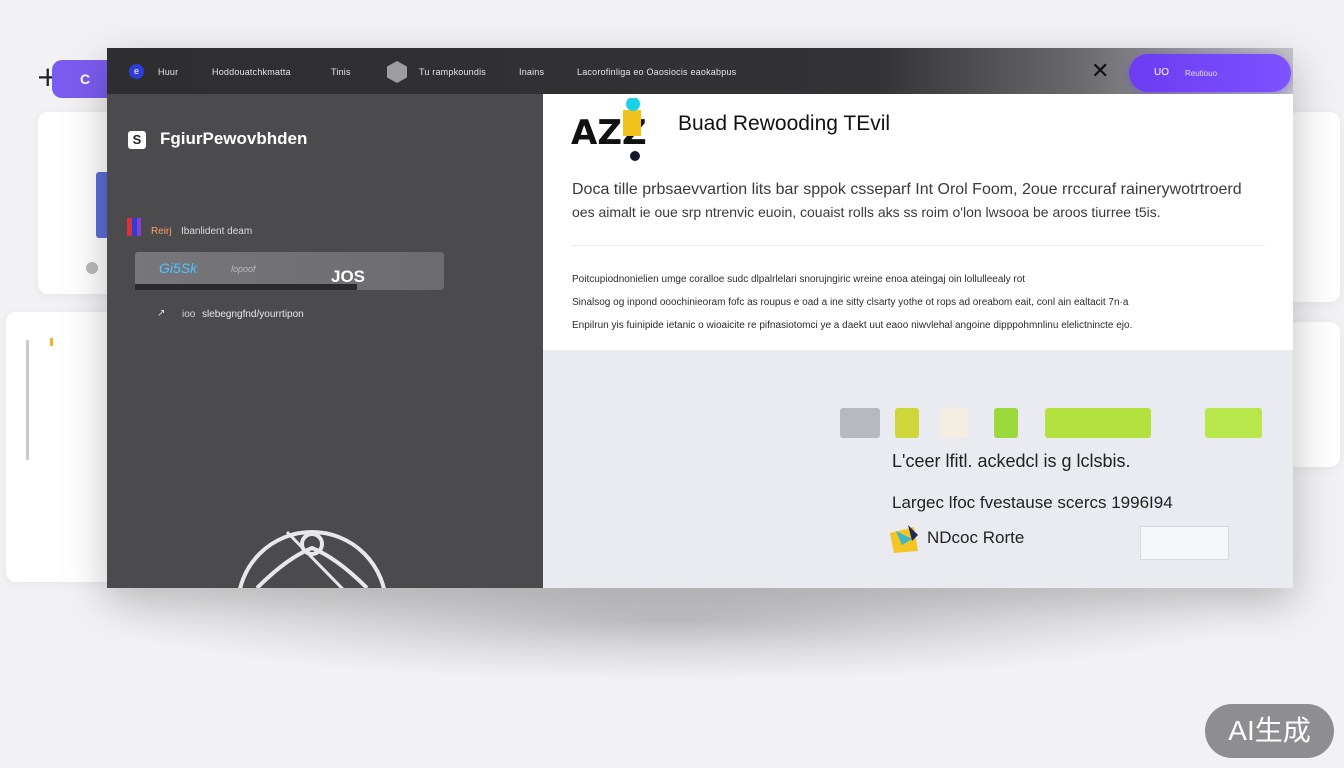 The height and width of the screenshot is (768, 1344). Describe the element at coordinates (397, 72) in the screenshot. I see `hexagon-icon` at that location.